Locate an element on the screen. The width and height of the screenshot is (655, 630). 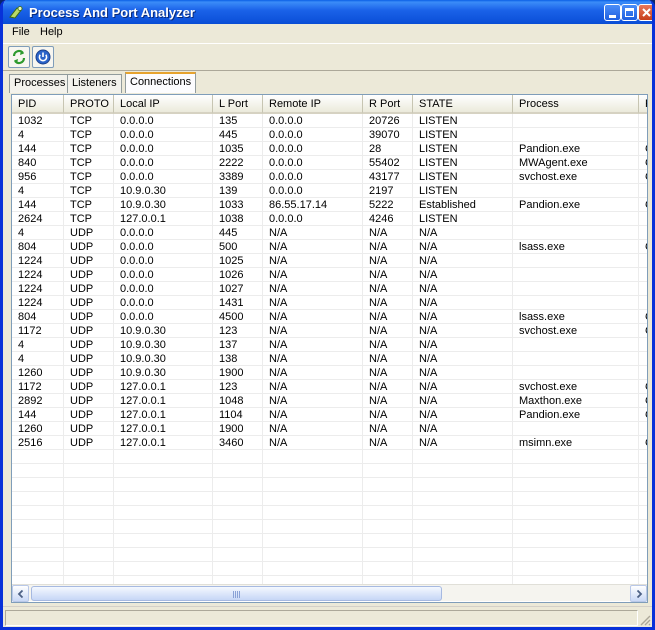
window-title: Process And Port Analyzer is located at coordinates (112, 12).